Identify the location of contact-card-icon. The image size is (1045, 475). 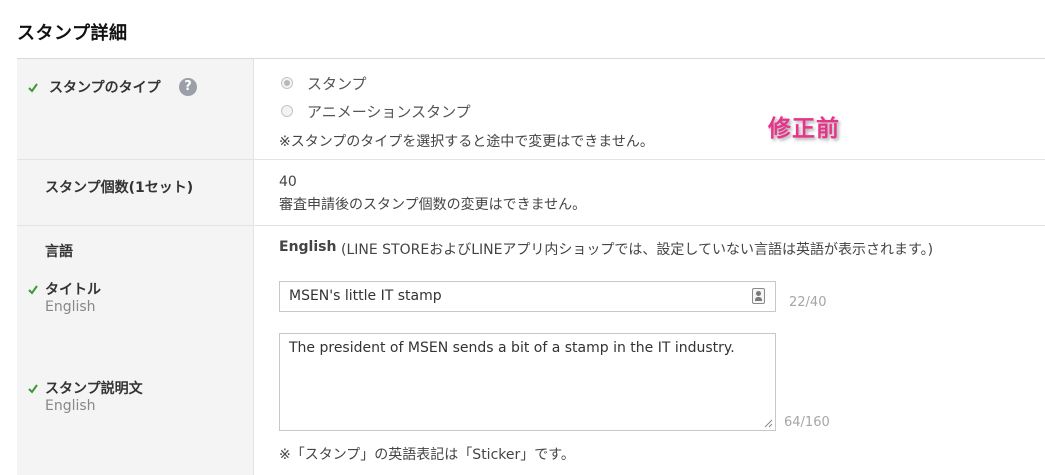
(758, 296).